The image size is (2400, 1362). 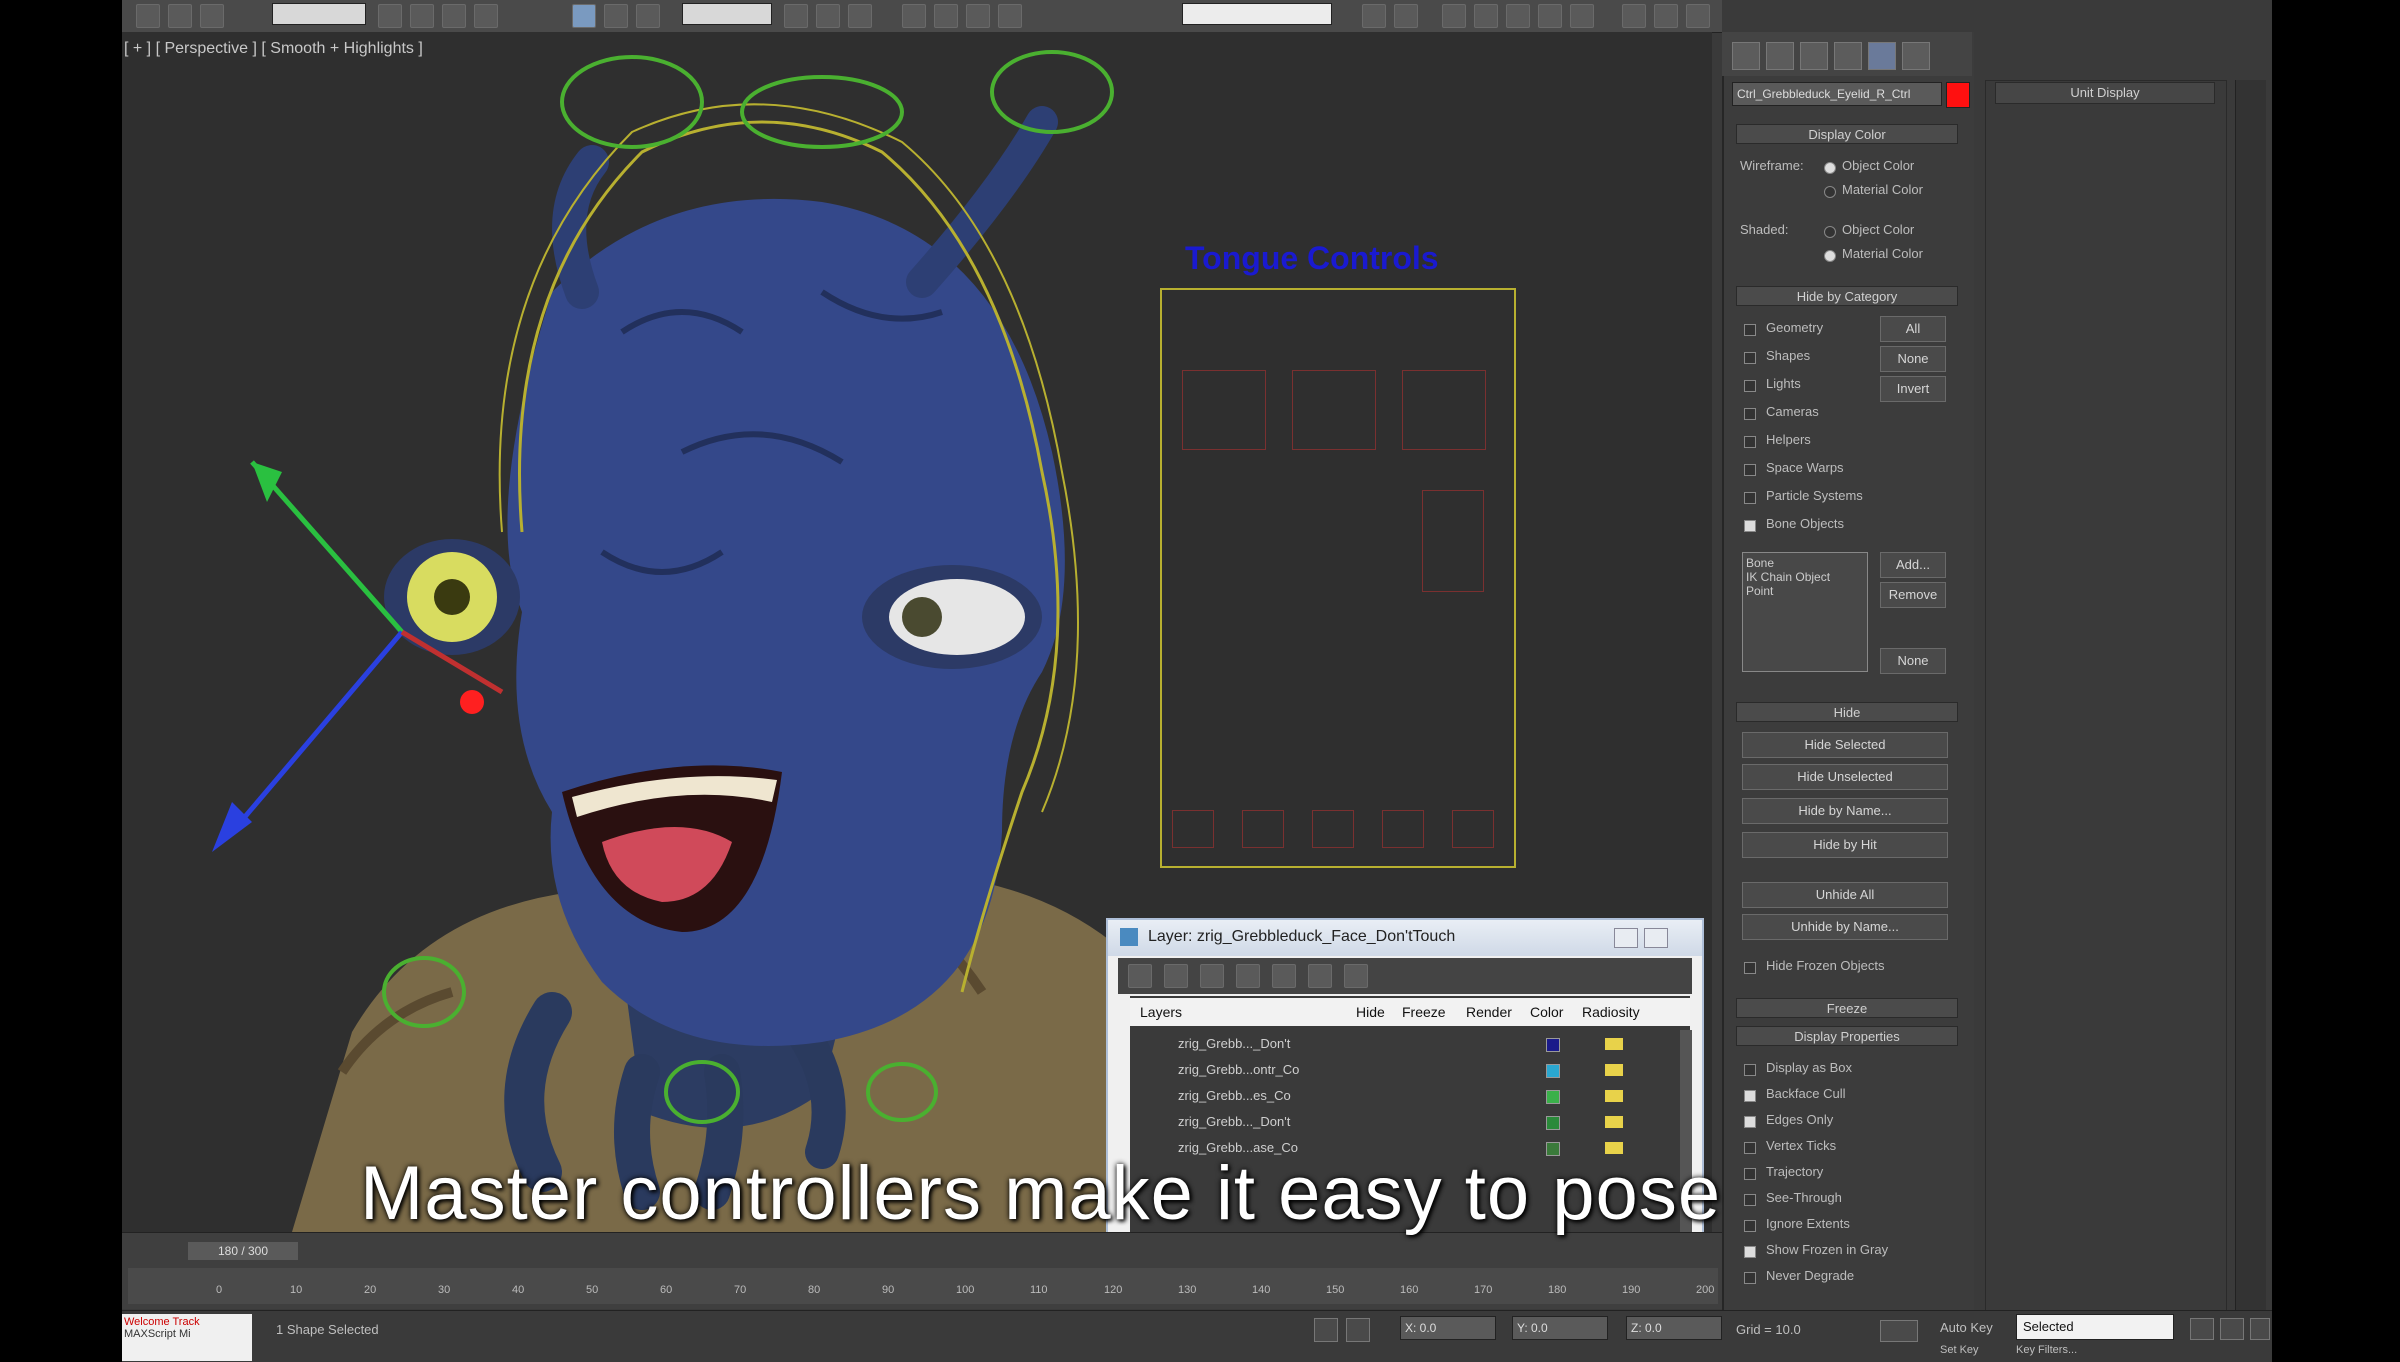 I want to click on scale-icon, so click(x=648, y=16).